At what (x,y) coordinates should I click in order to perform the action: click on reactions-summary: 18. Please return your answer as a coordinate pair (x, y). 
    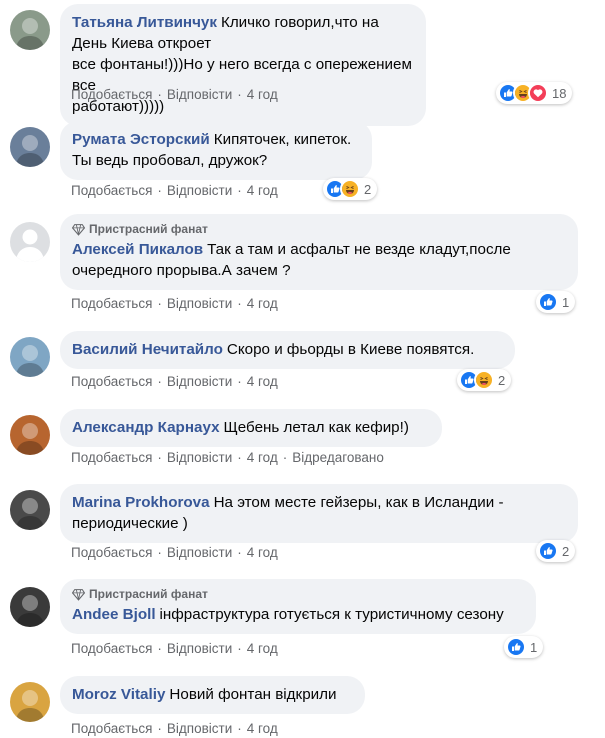
    Looking at the image, I should click on (534, 93).